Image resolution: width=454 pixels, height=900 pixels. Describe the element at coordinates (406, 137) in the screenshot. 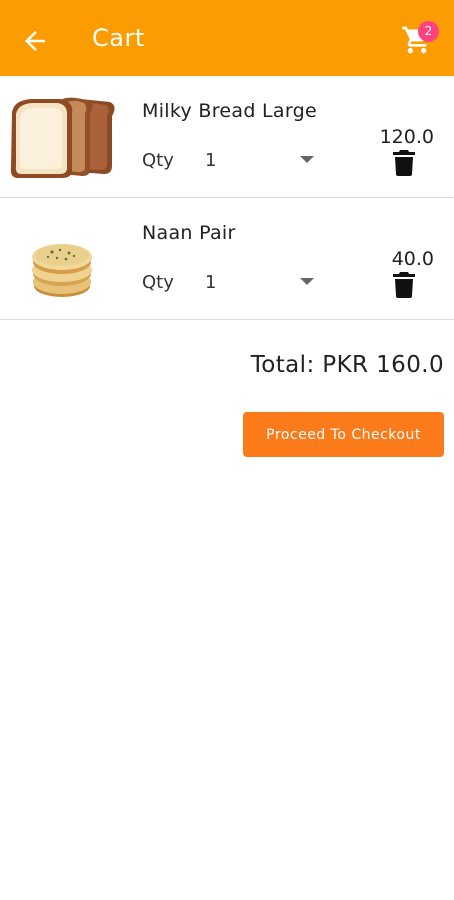

I see `item-price: 120.0` at that location.